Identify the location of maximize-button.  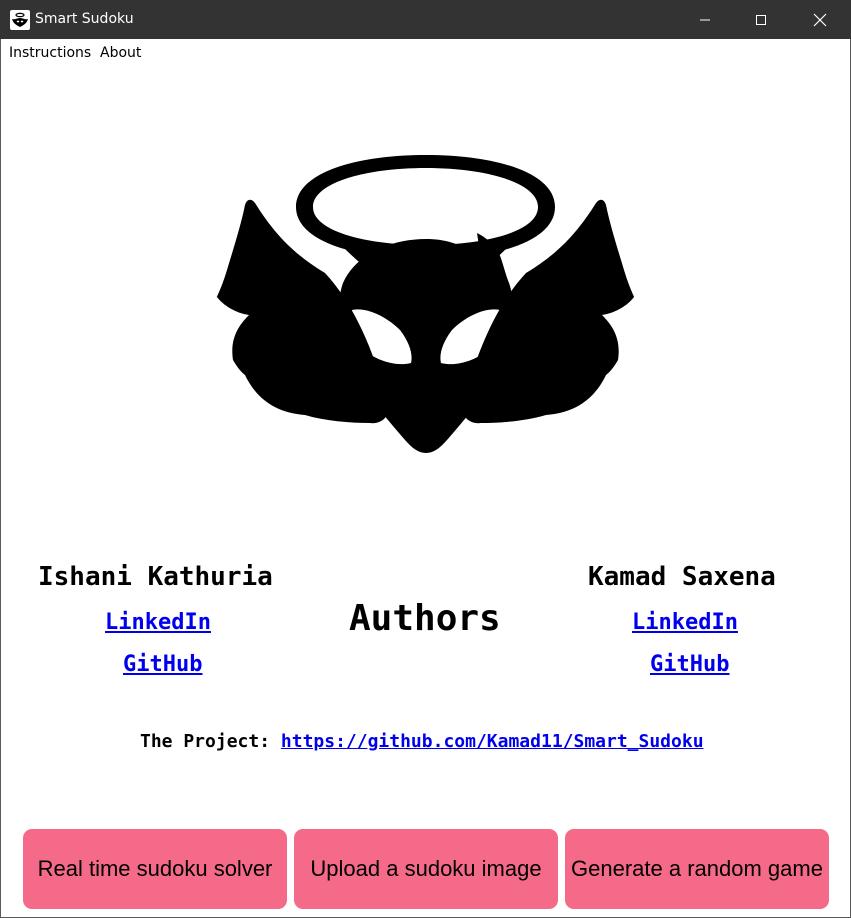
(761, 19).